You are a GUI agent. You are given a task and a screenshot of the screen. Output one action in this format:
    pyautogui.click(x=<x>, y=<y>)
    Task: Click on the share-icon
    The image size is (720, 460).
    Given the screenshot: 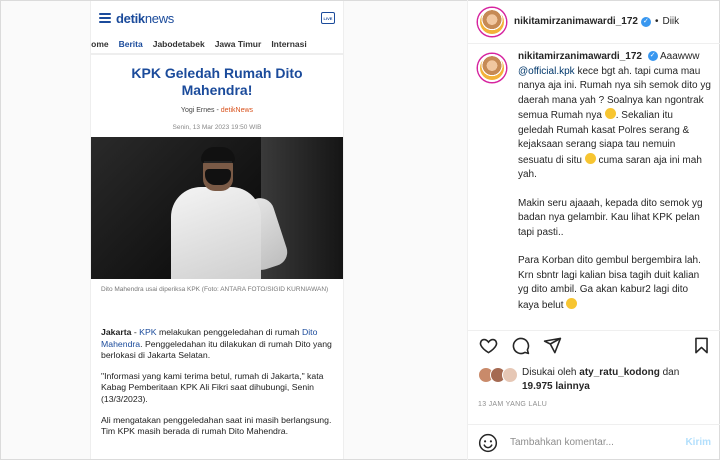 What is the action you would take?
    pyautogui.click(x=552, y=345)
    